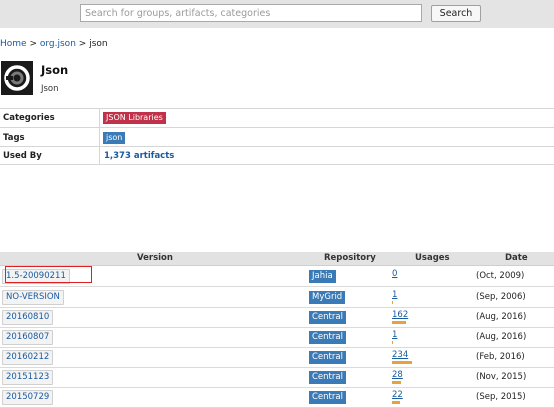  What do you see at coordinates (98, 44) in the screenshot?
I see `breadcrumb-current: json` at bounding box center [98, 44].